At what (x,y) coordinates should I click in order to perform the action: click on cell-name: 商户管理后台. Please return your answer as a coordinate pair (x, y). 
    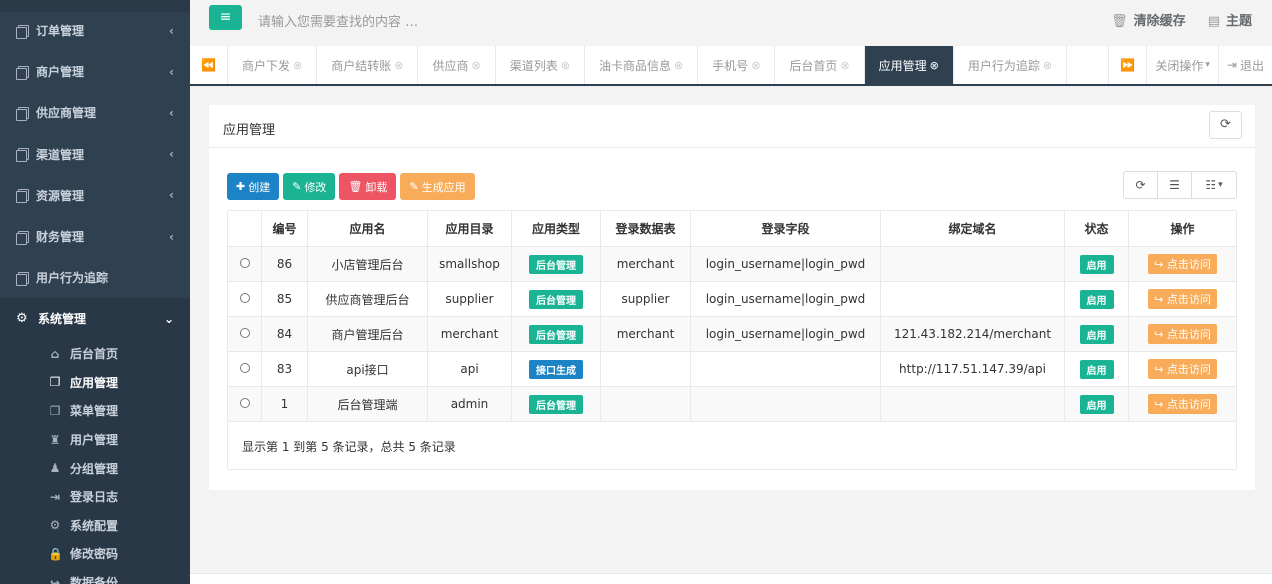
    Looking at the image, I should click on (367, 334).